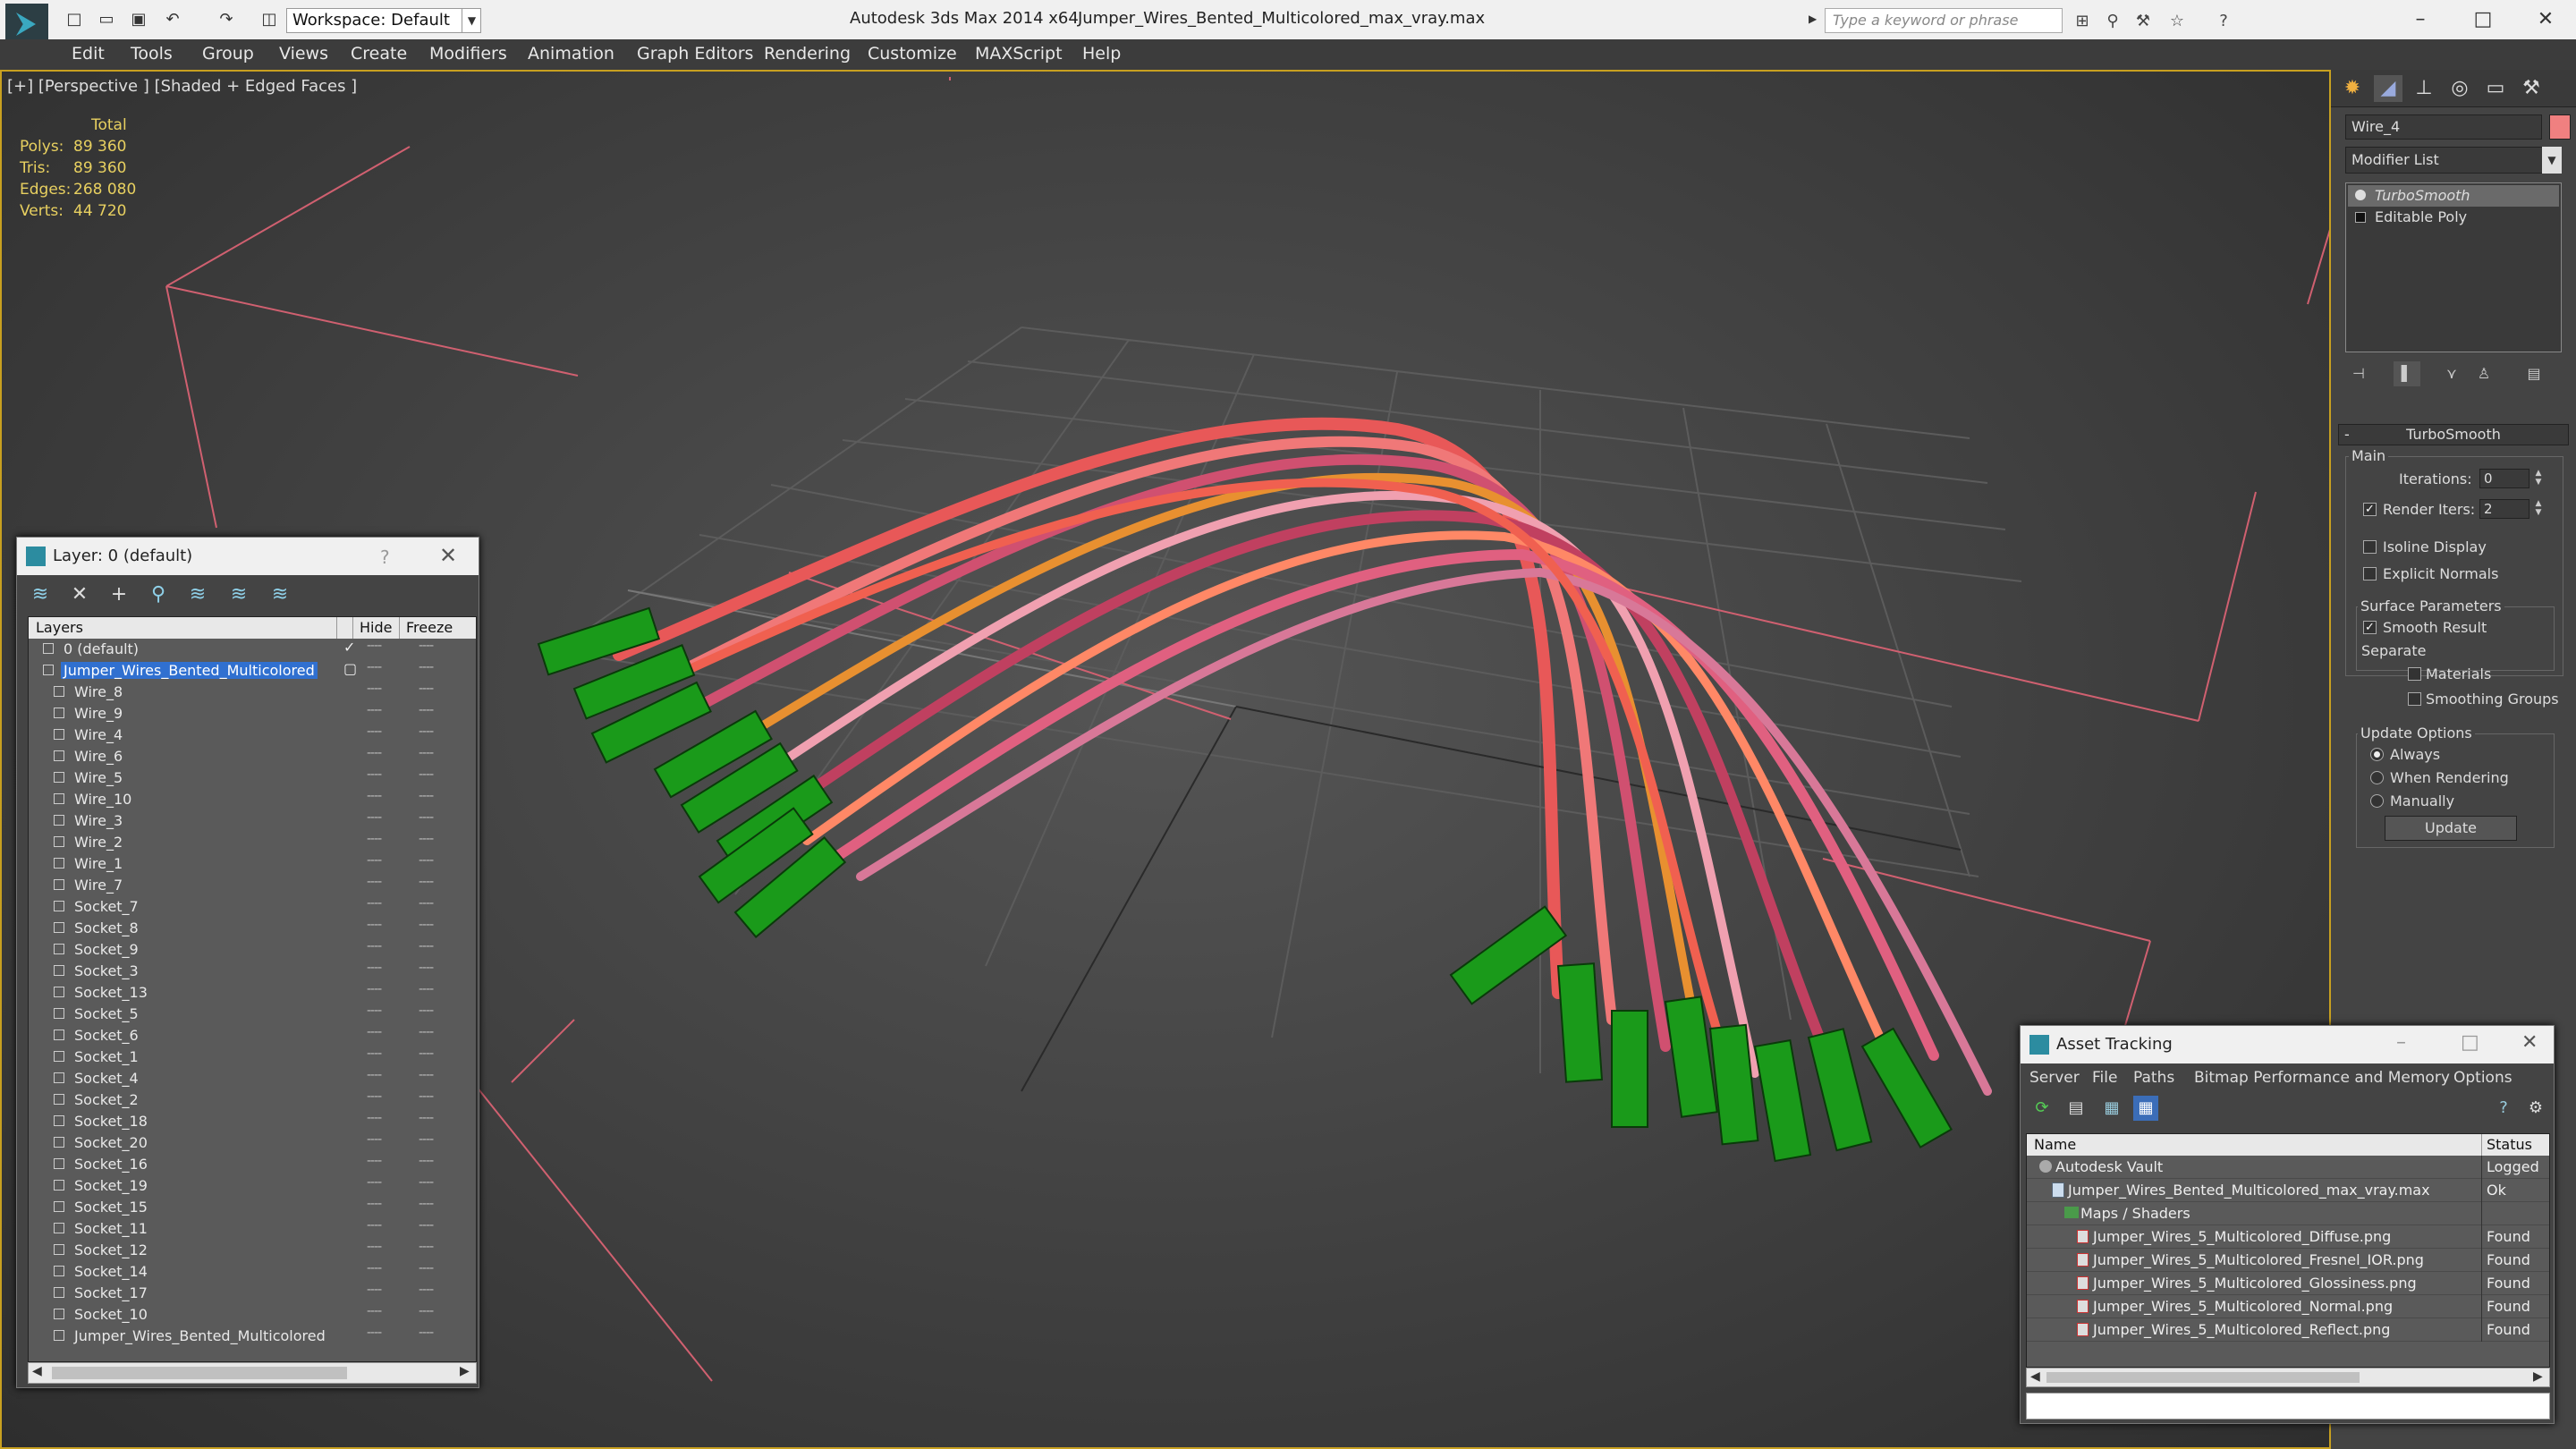 Image resolution: width=2576 pixels, height=1449 pixels. Describe the element at coordinates (2453, 196) in the screenshot. I see `stack-item-turbosmooth: TurboSmooth` at that location.